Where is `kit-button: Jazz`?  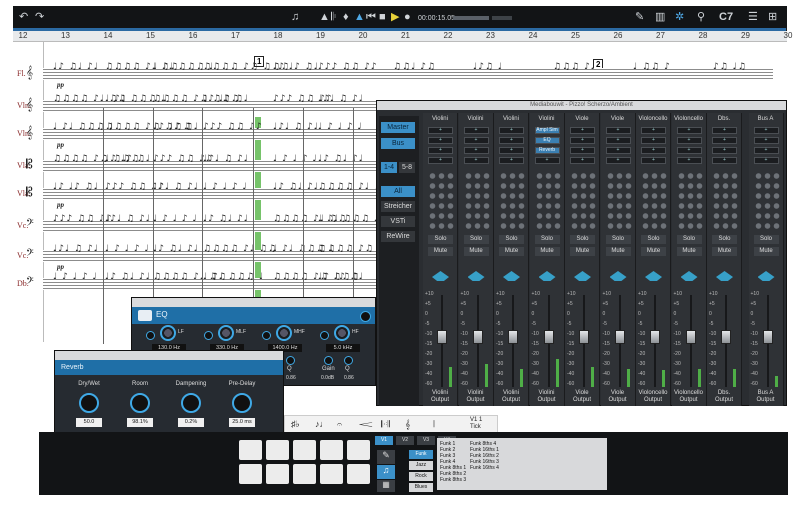
kit-button: Jazz is located at coordinates (421, 465).